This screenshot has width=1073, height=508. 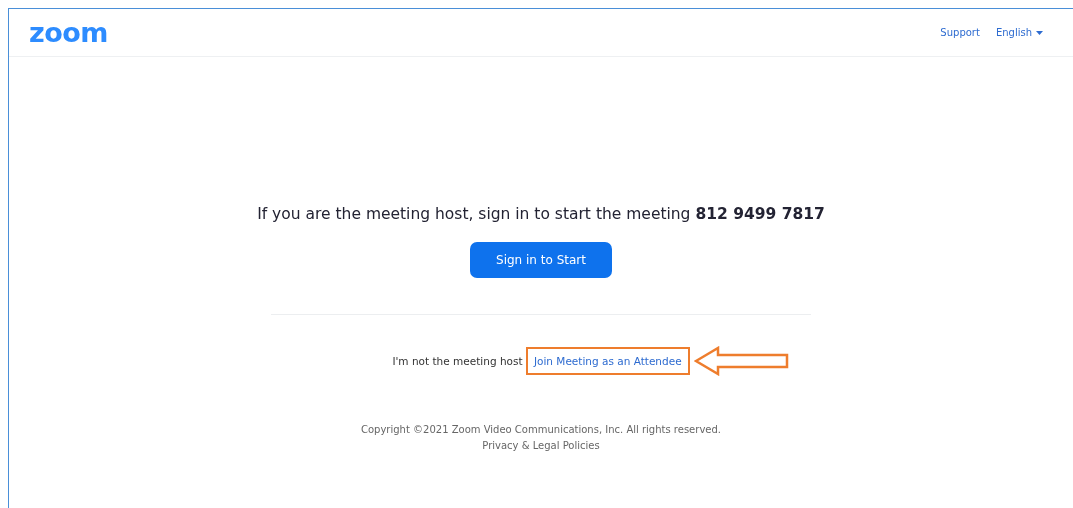 What do you see at coordinates (457, 361) in the screenshot?
I see `not-host-text: I'm not the meeting host` at bounding box center [457, 361].